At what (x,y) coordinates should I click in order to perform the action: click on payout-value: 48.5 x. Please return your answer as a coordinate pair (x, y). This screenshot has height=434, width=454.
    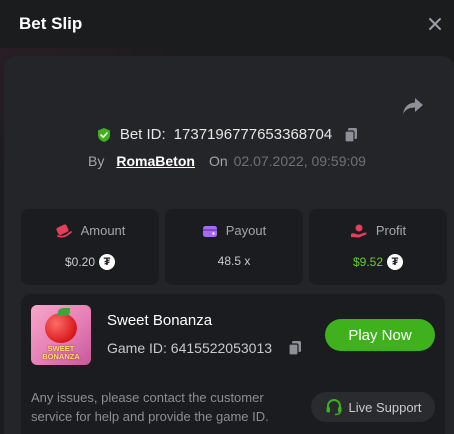
    Looking at the image, I should click on (234, 261).